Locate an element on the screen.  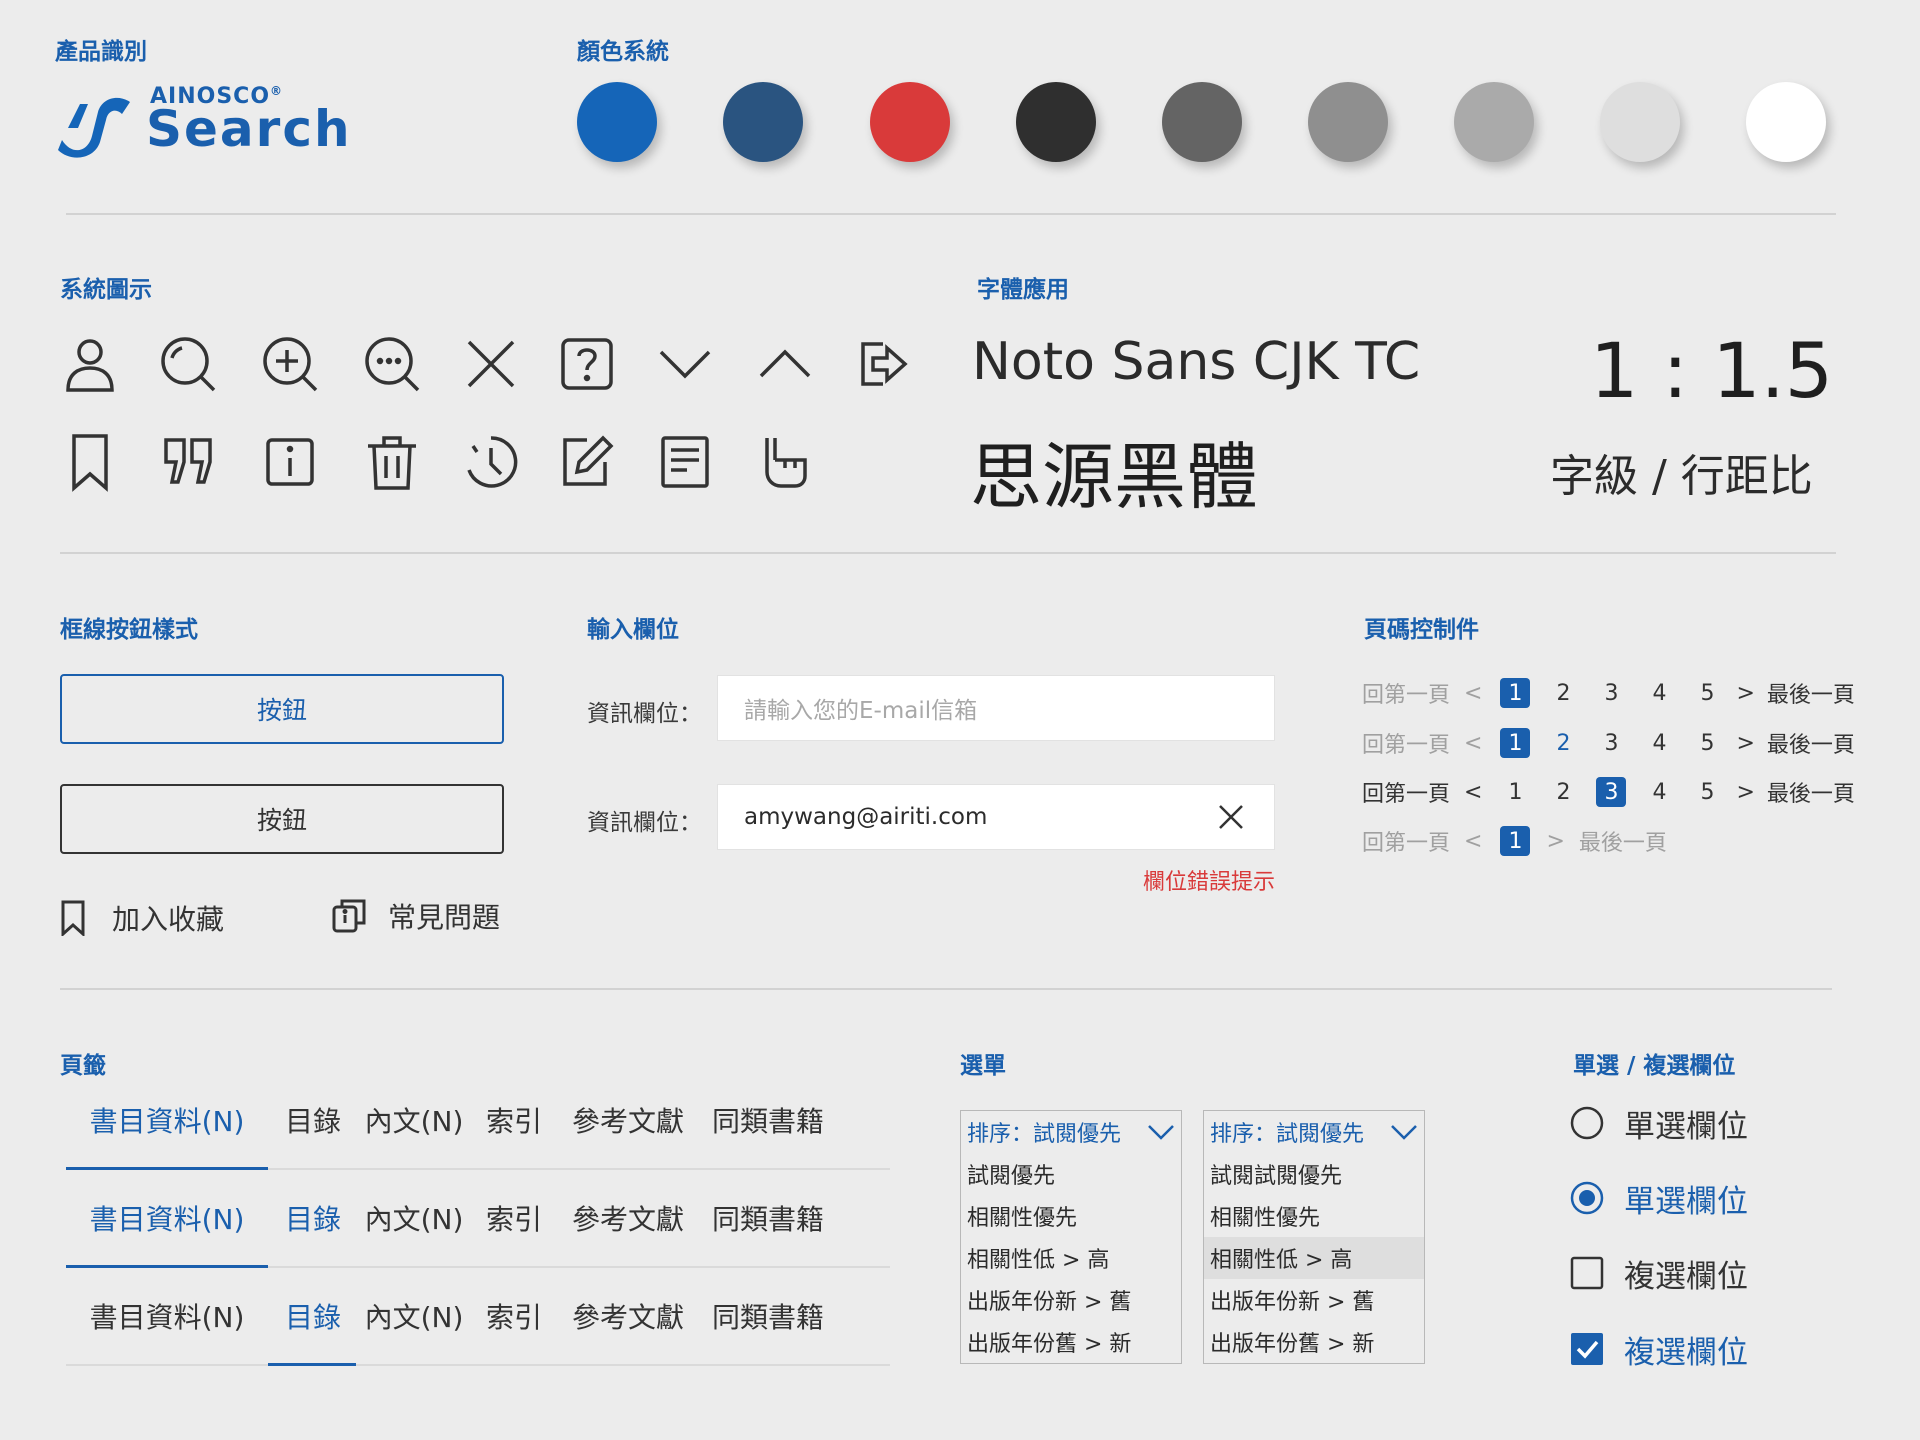
radio-label: 單選欄位 is located at coordinates (1686, 1201).